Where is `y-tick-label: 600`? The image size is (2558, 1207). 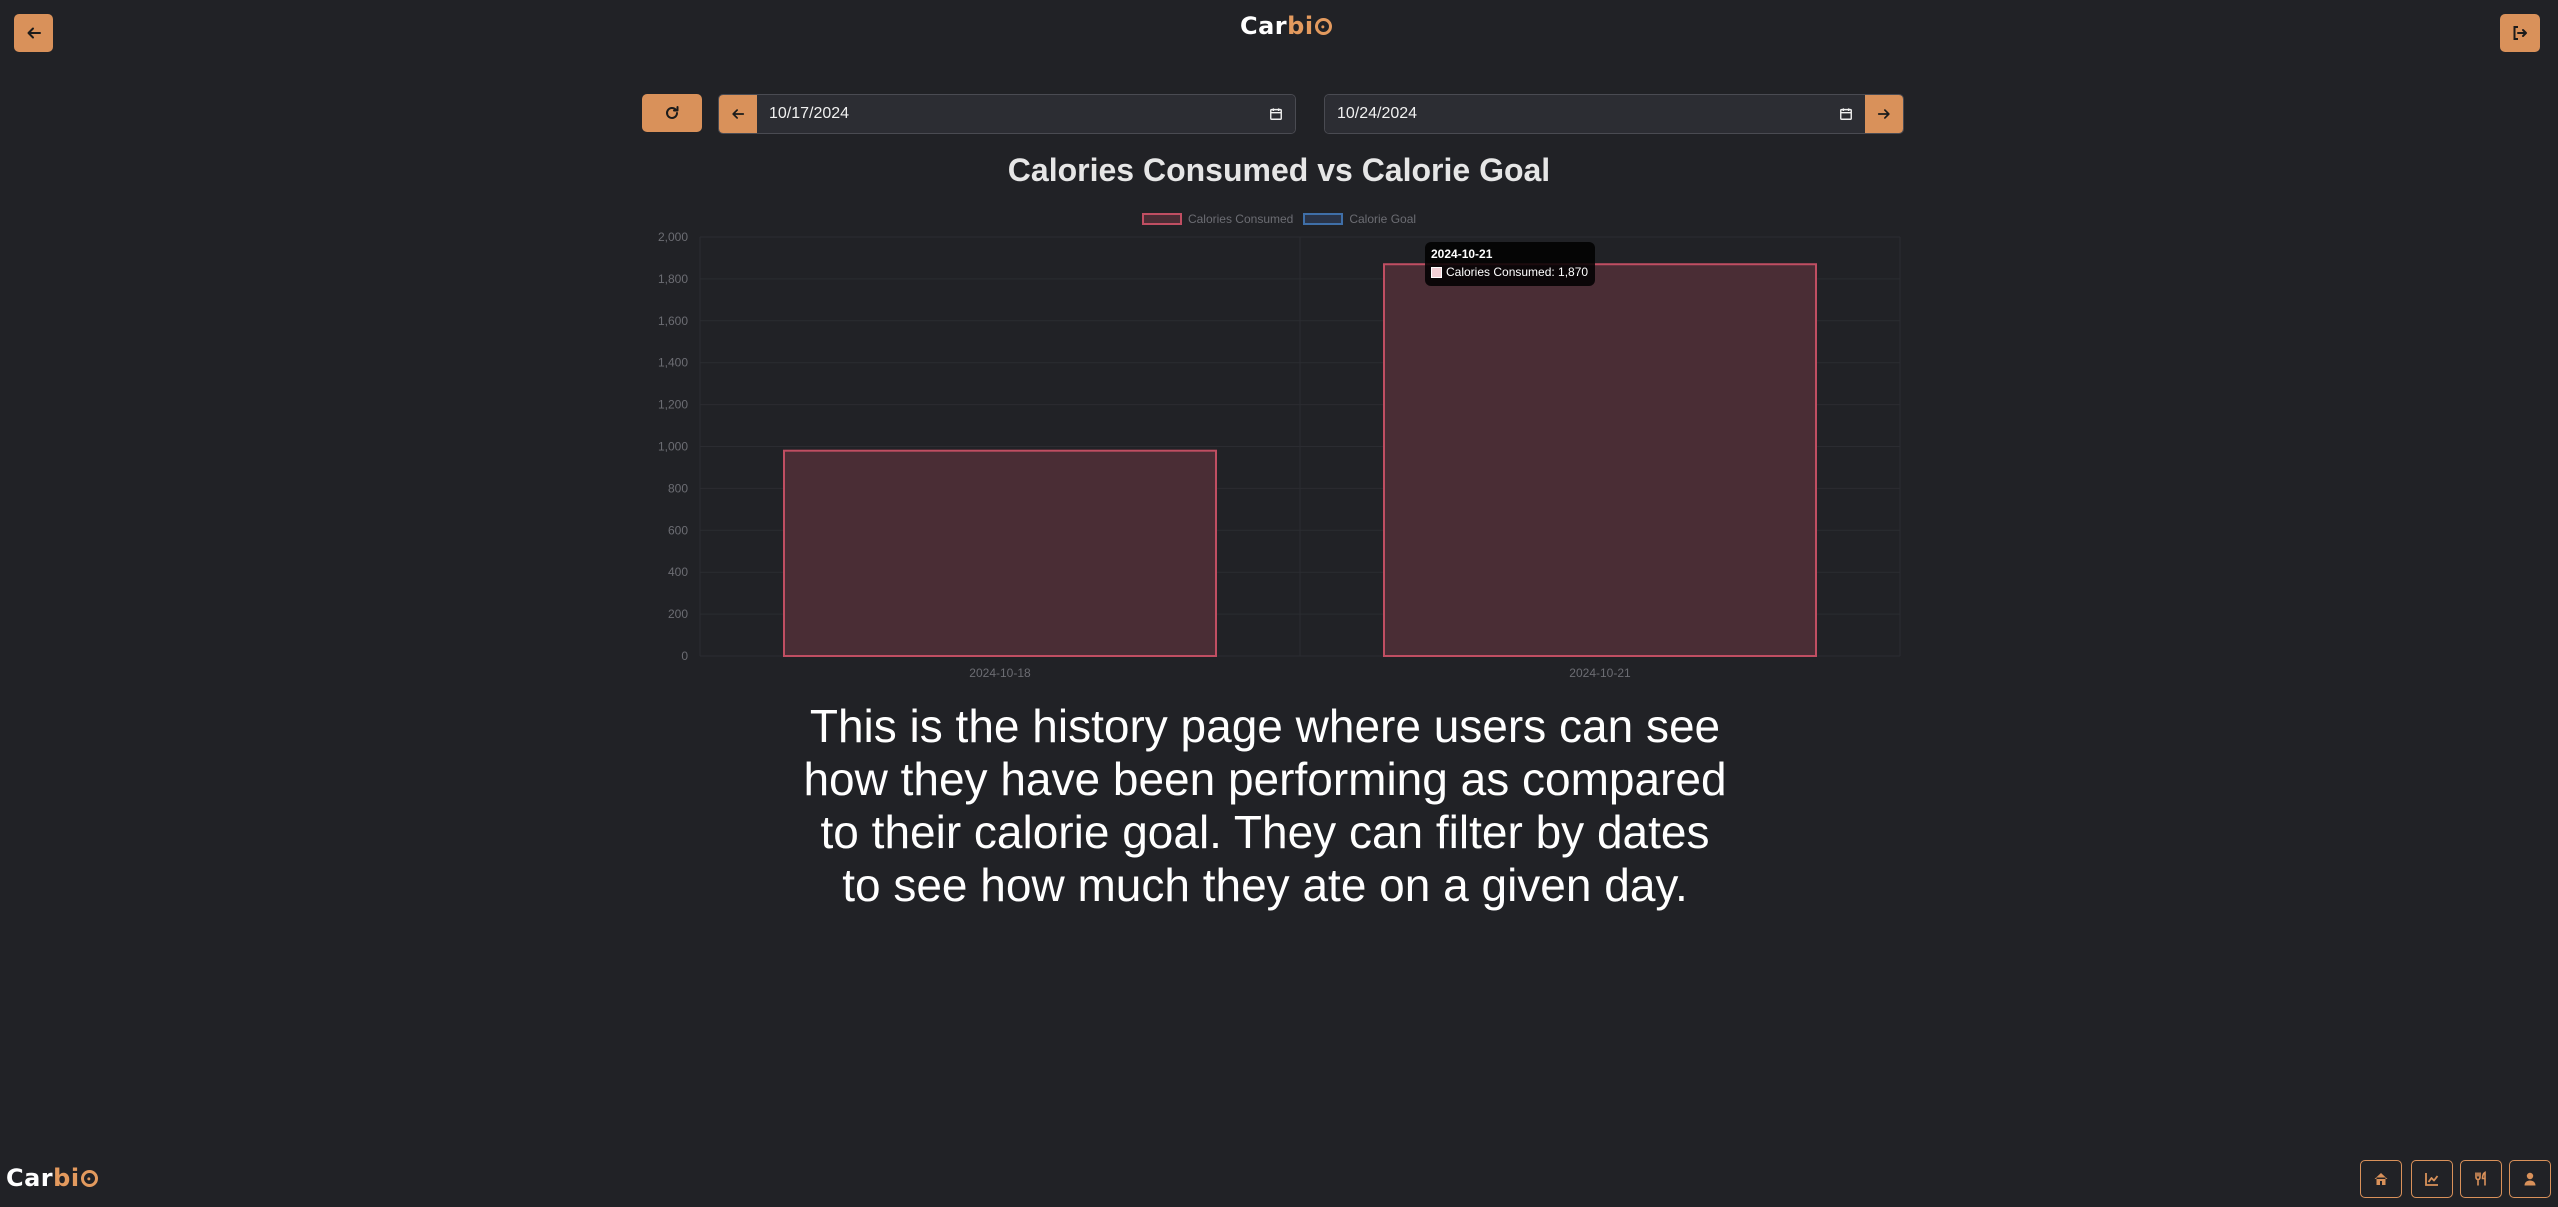
y-tick-label: 600 is located at coordinates (678, 530).